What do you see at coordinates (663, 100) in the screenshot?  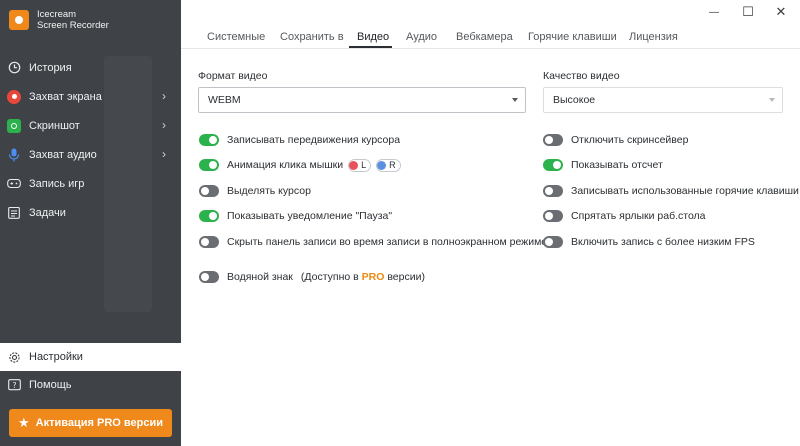 I see `video-quality-select: Высокое` at bounding box center [663, 100].